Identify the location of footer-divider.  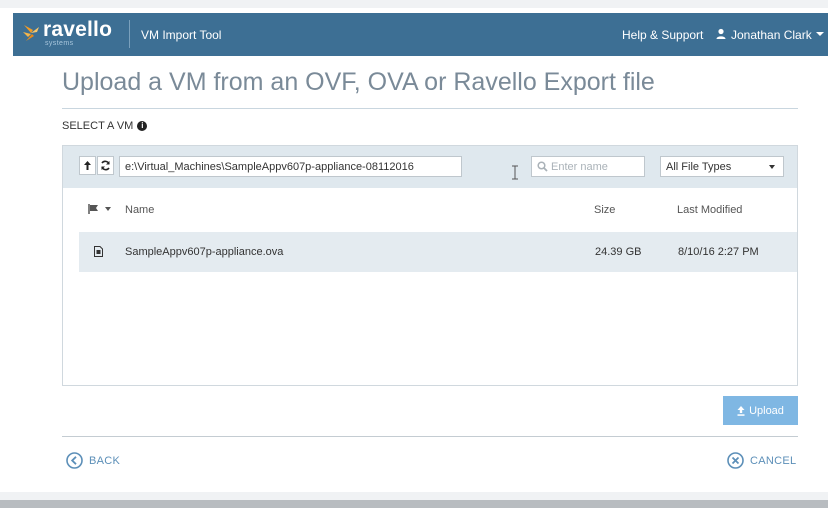
(430, 436).